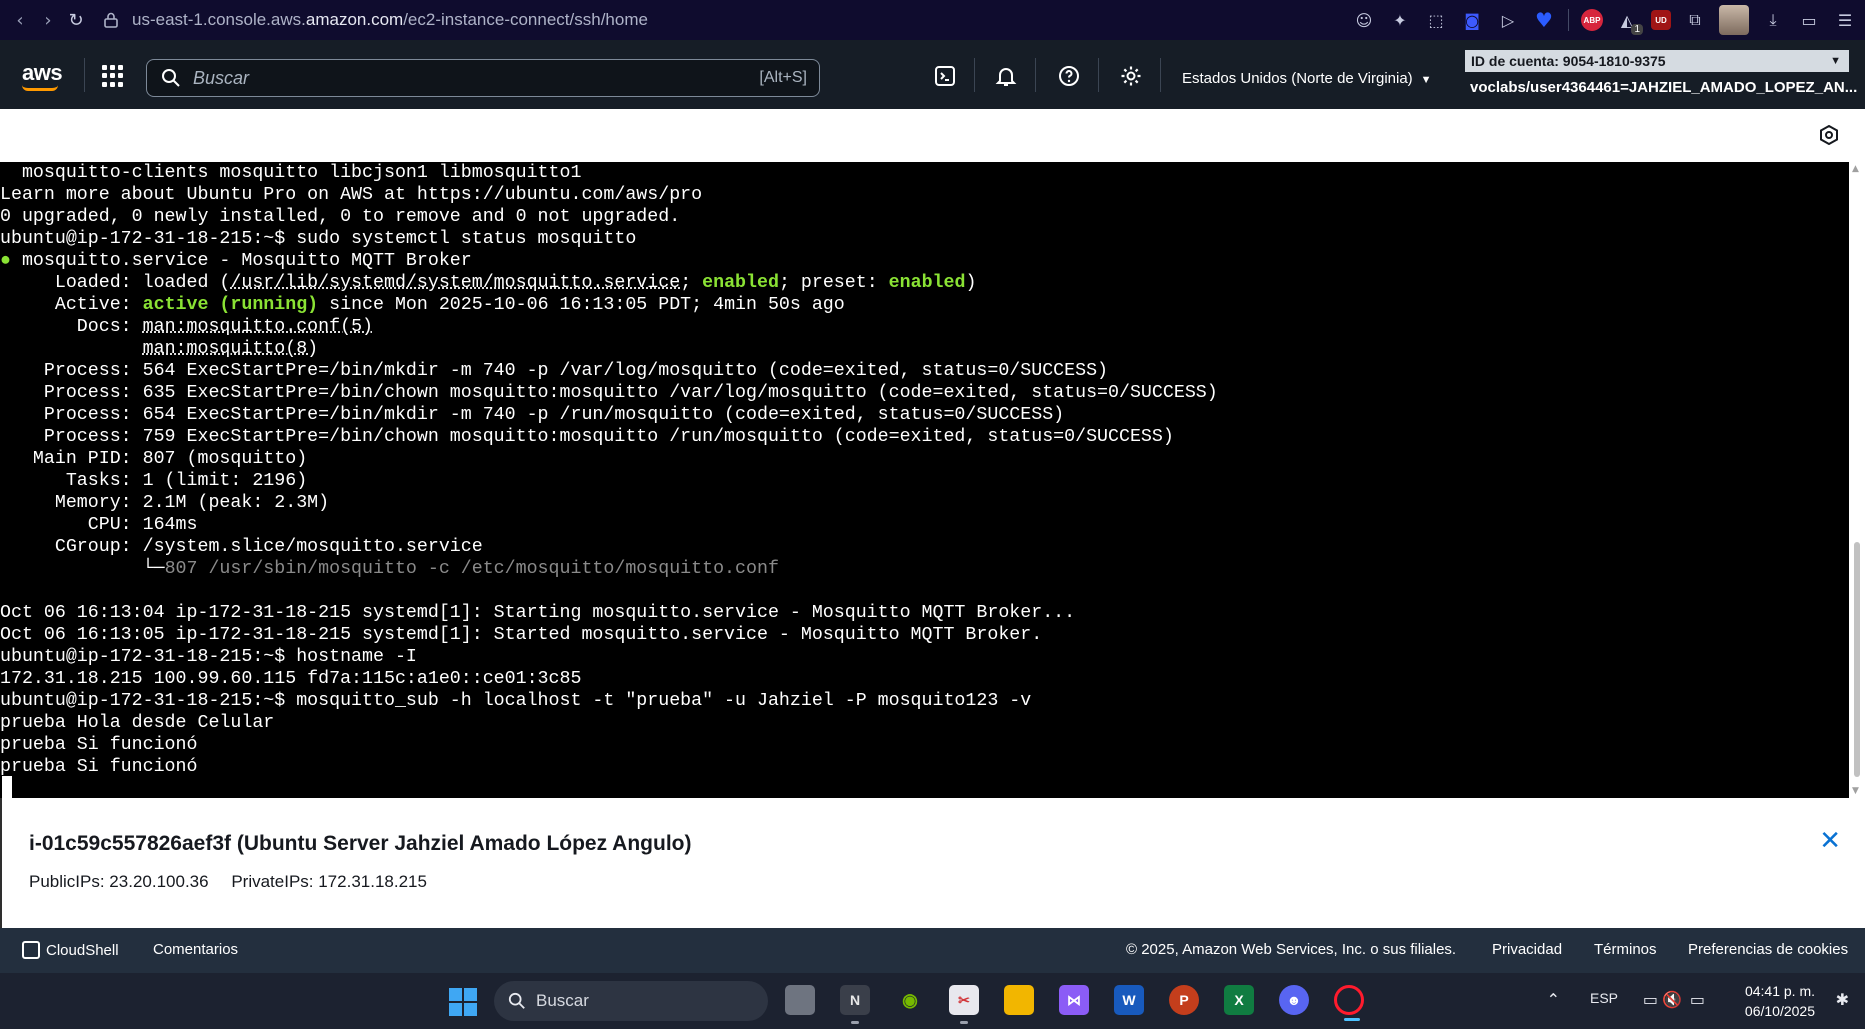  What do you see at coordinates (1857, 659) in the screenshot?
I see `scrollbar-thumb` at bounding box center [1857, 659].